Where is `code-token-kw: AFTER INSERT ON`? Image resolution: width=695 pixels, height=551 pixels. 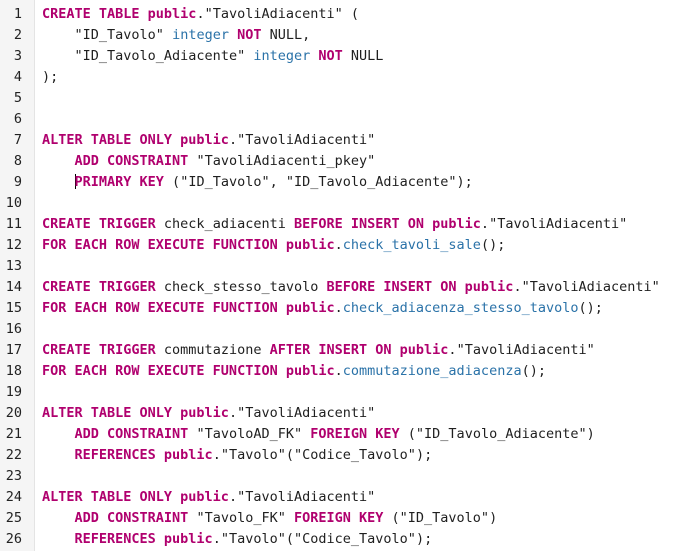 code-token-kw: AFTER INSERT ON is located at coordinates (334, 350).